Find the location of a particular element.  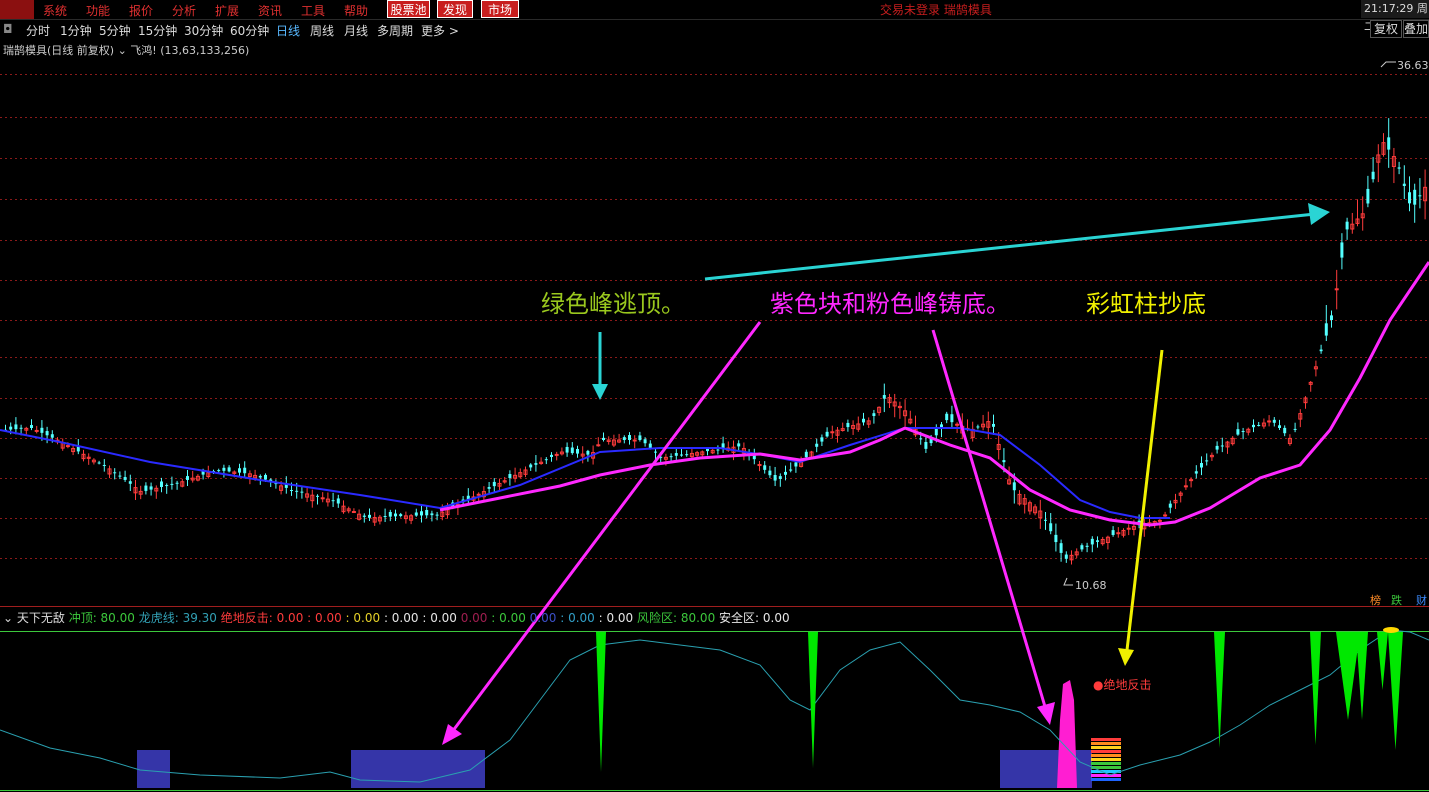

discover-button: 发现 is located at coordinates (455, 9).